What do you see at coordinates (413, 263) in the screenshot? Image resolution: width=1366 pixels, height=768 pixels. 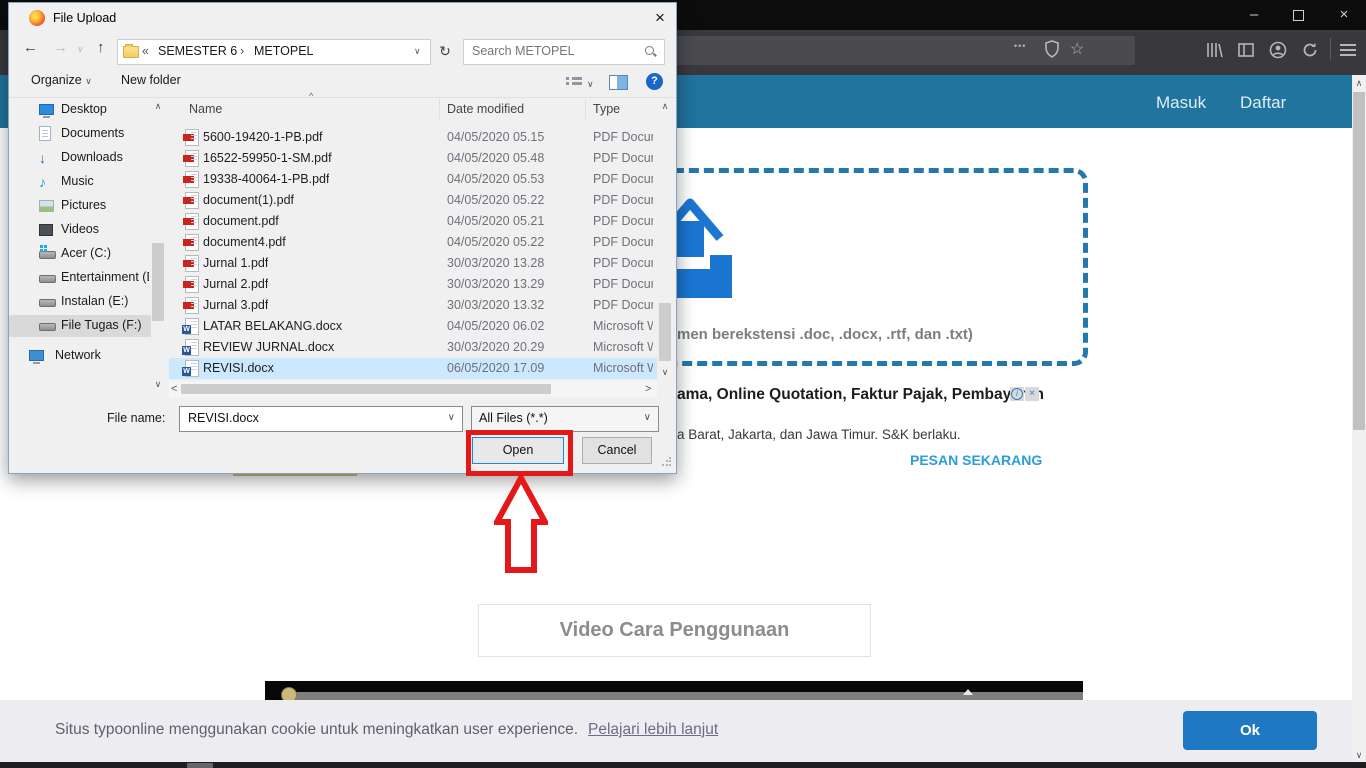 I see `file-row-jurnal-1-pdf: Jurnal 1.pdf 30/03/2020 13.28 PDF Docume` at bounding box center [413, 263].